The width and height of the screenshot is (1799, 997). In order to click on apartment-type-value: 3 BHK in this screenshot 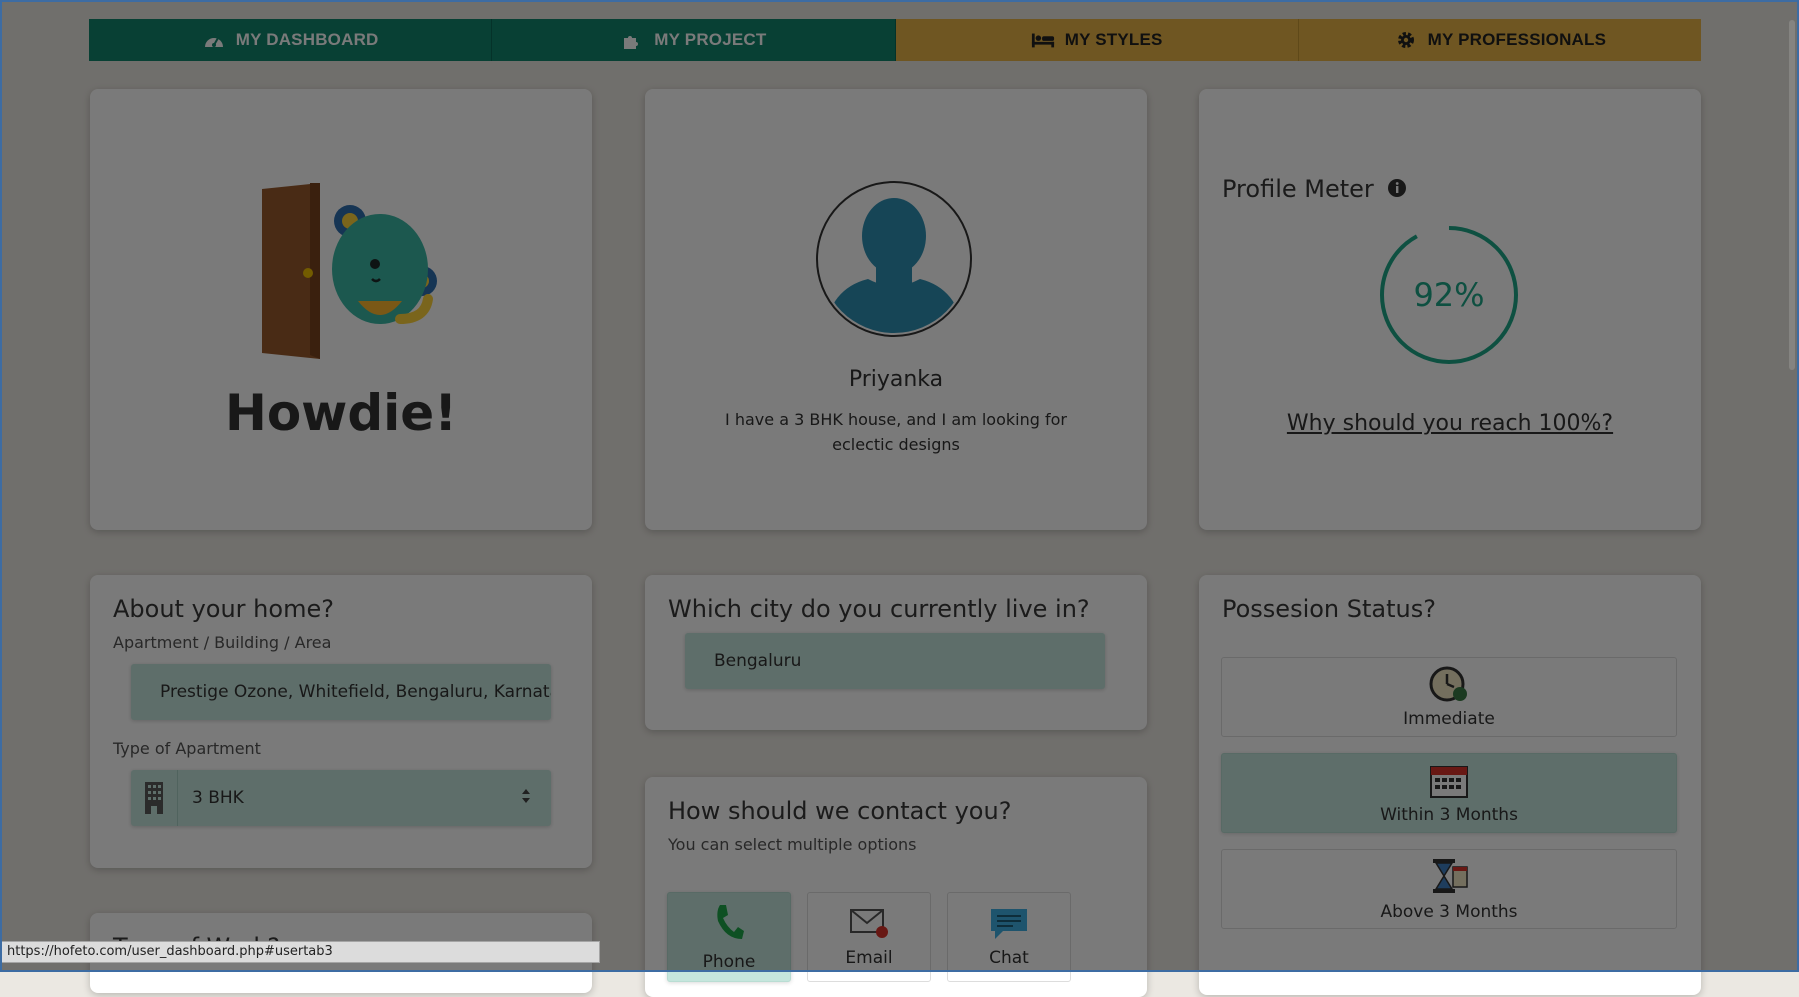, I will do `click(218, 798)`.